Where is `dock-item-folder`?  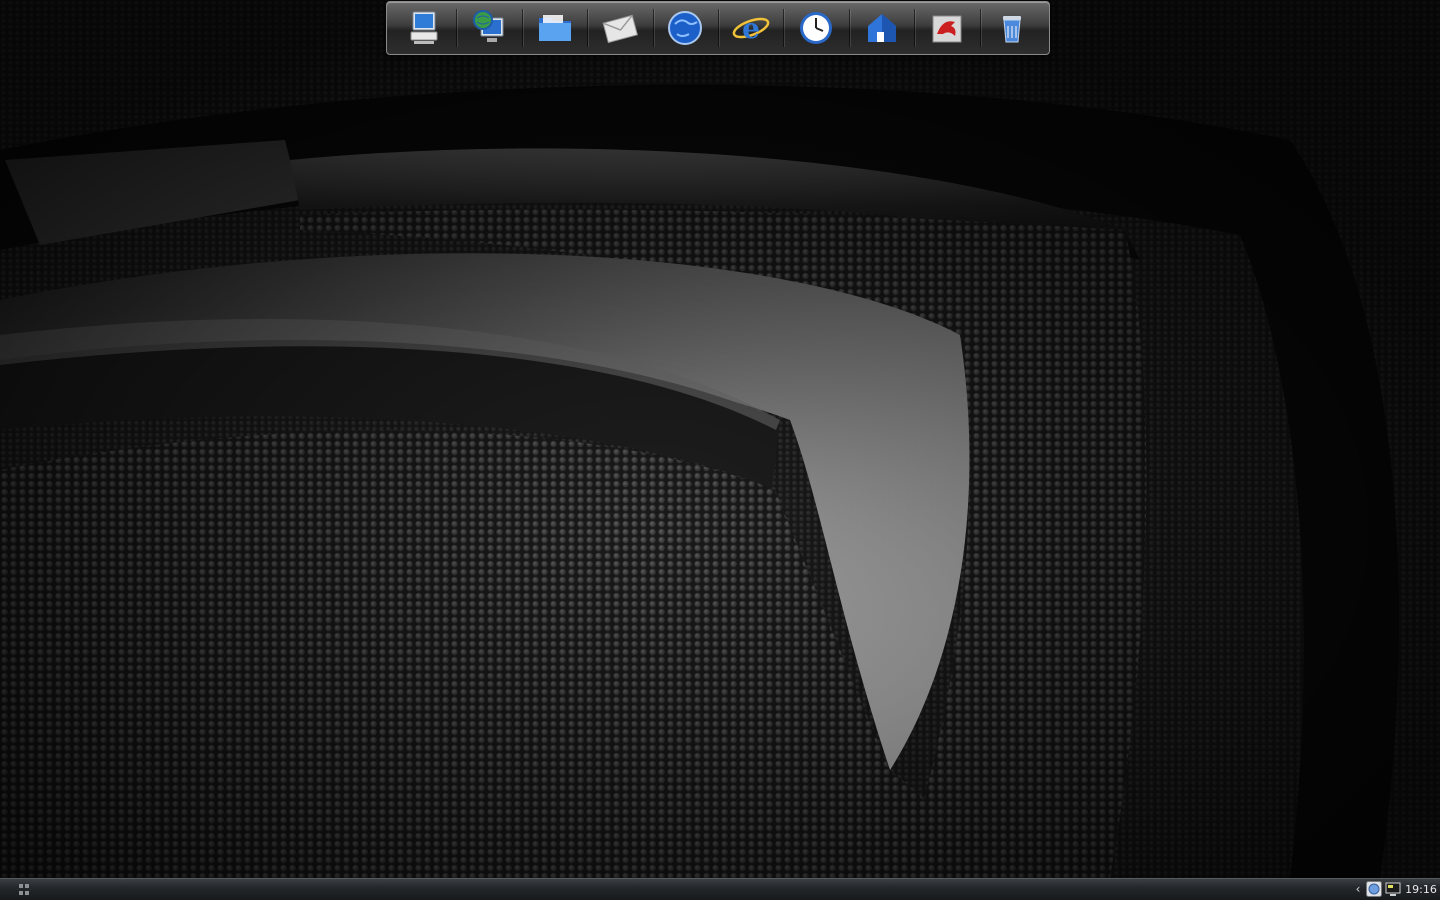 dock-item-folder is located at coordinates (554, 28).